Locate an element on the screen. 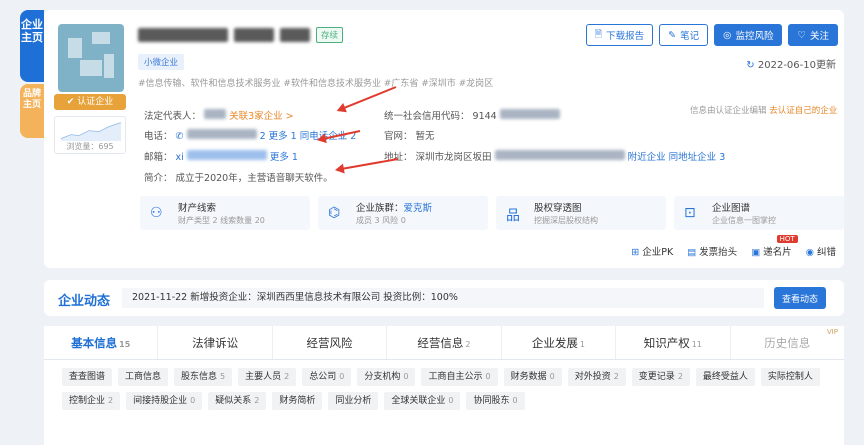  follow-label: 关注 is located at coordinates (819, 36).